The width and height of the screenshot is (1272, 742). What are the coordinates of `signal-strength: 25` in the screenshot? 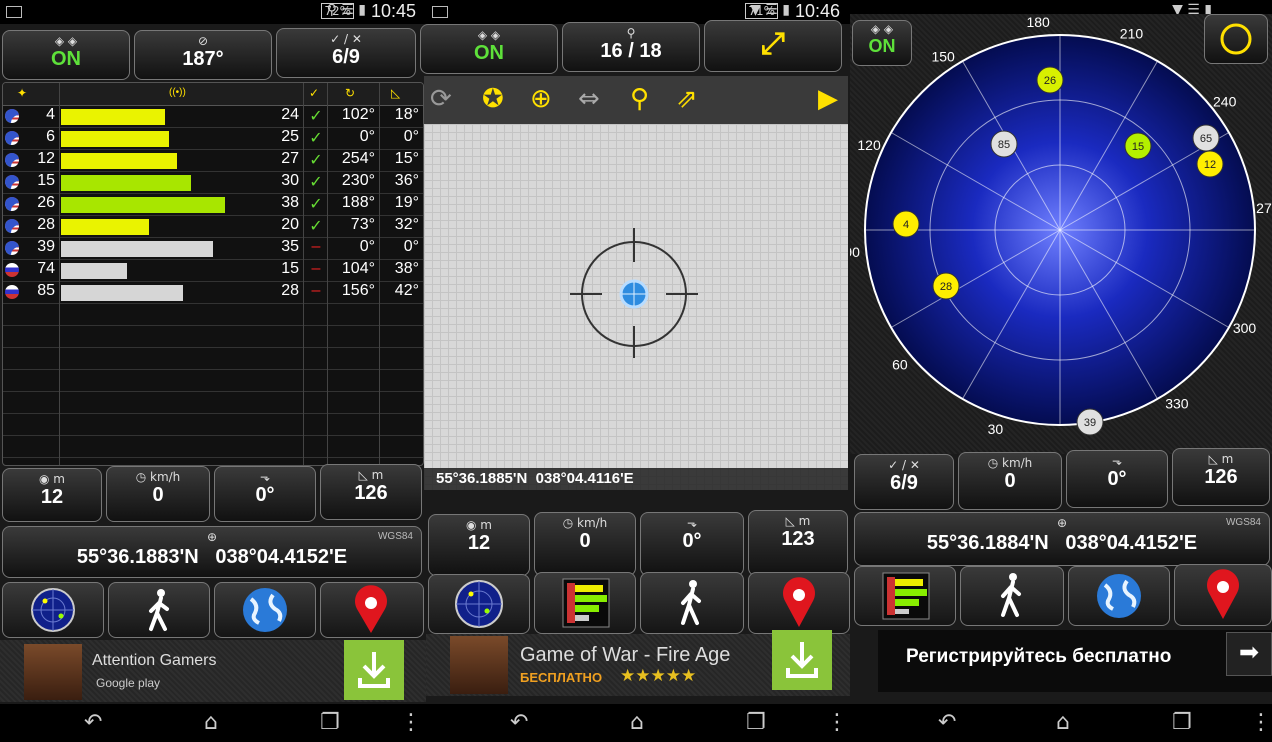 It's located at (290, 136).